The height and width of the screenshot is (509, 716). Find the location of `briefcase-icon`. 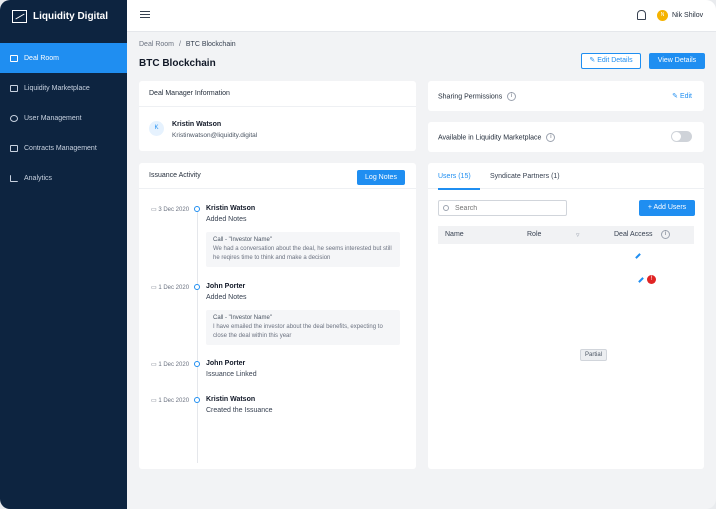

briefcase-icon is located at coordinates (14, 58).